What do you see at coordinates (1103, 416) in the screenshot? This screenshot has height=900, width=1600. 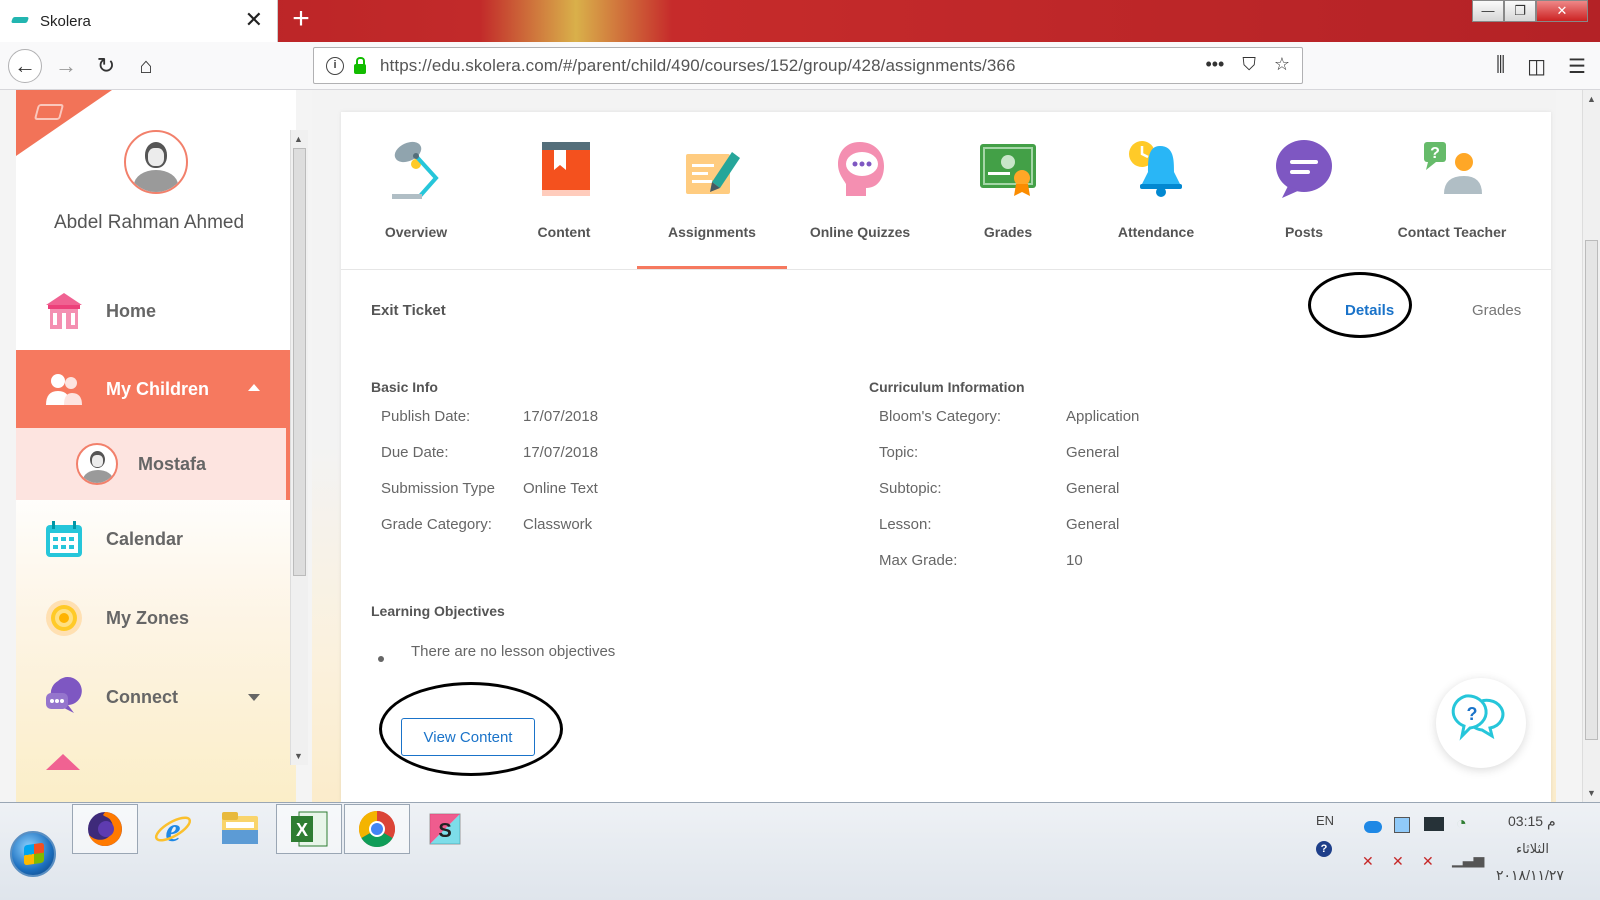 I see `blooms-category-value: Application` at bounding box center [1103, 416].